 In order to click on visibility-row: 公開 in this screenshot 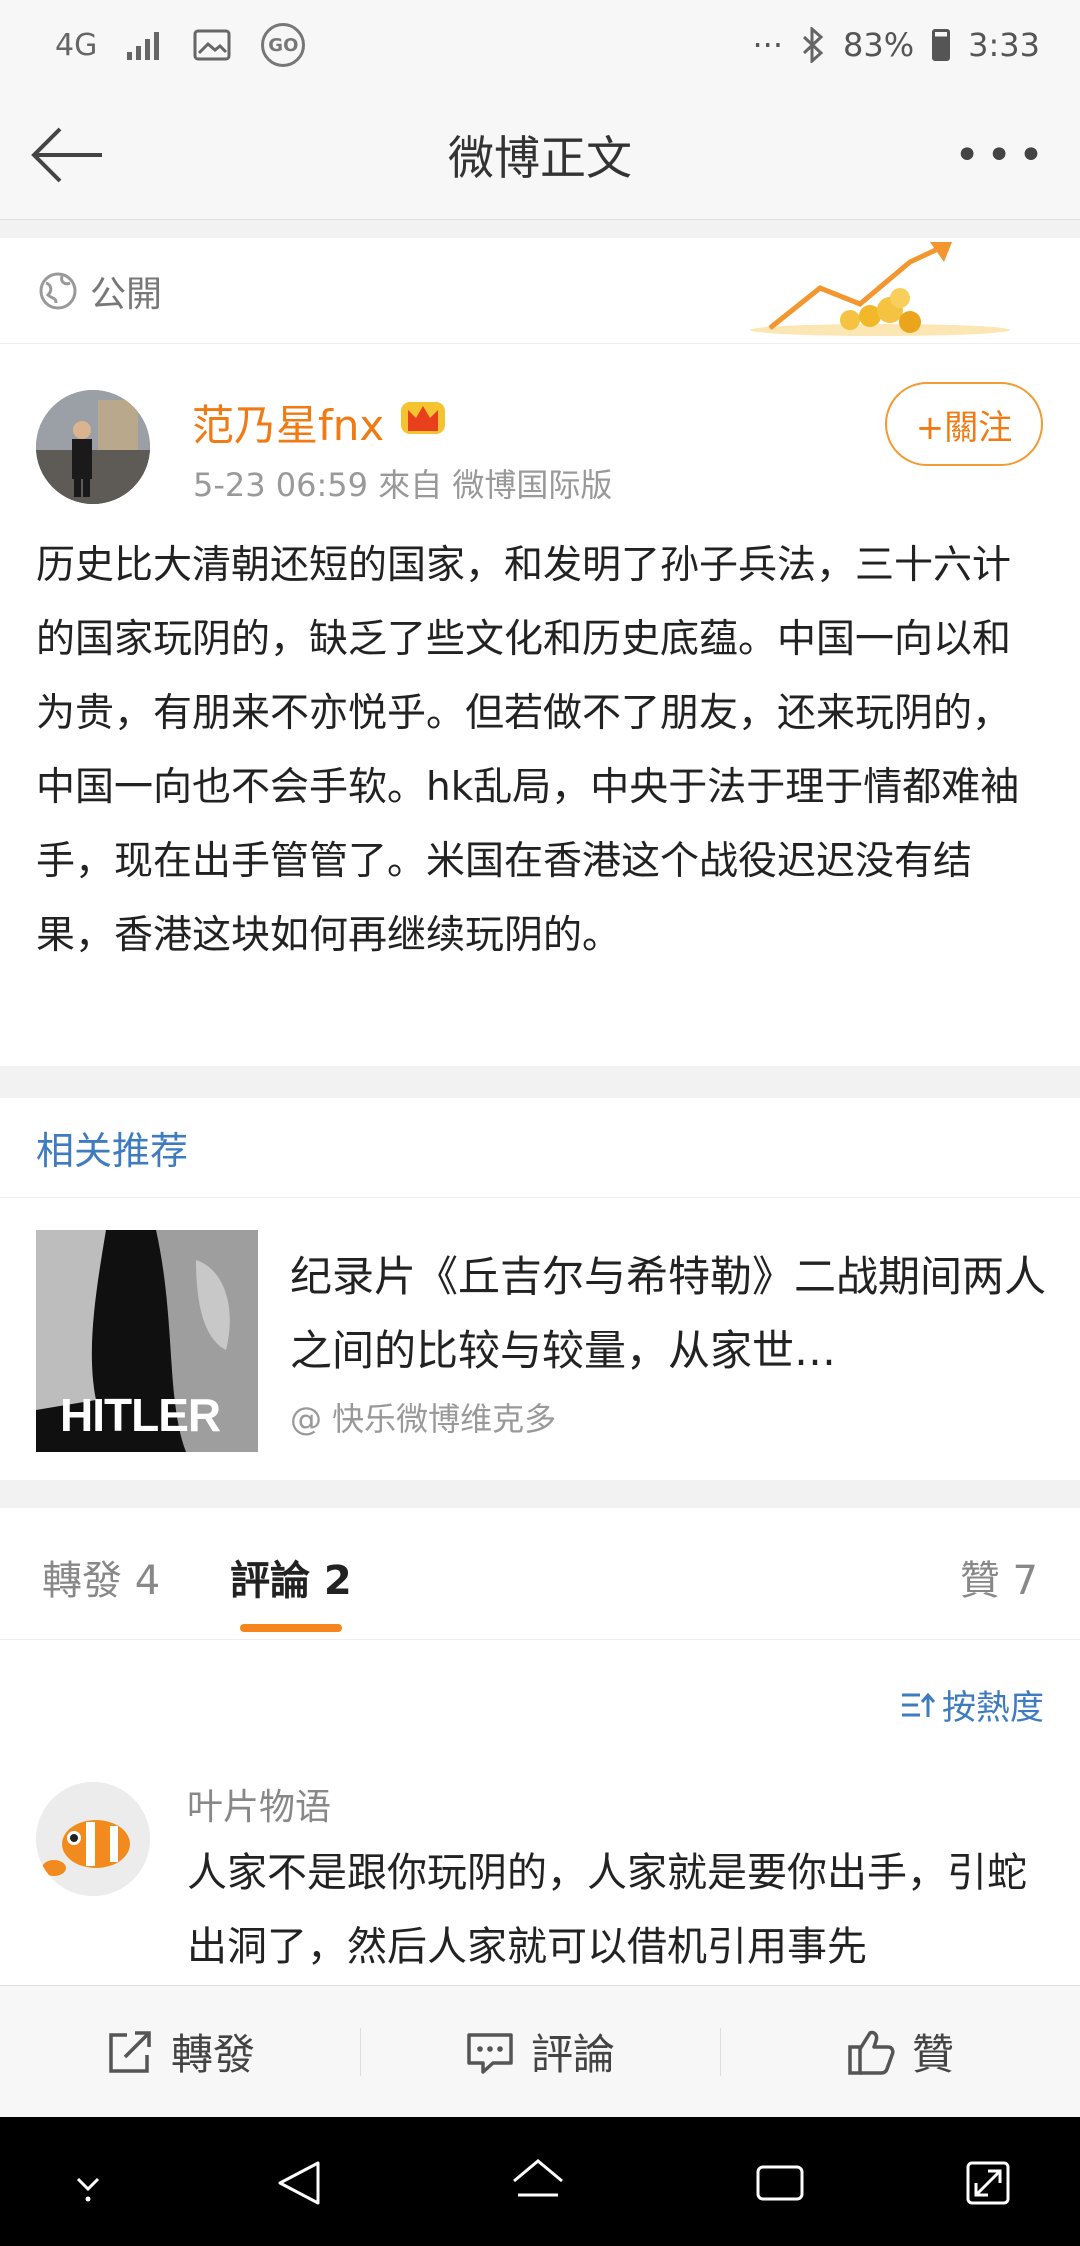, I will do `click(540, 291)`.